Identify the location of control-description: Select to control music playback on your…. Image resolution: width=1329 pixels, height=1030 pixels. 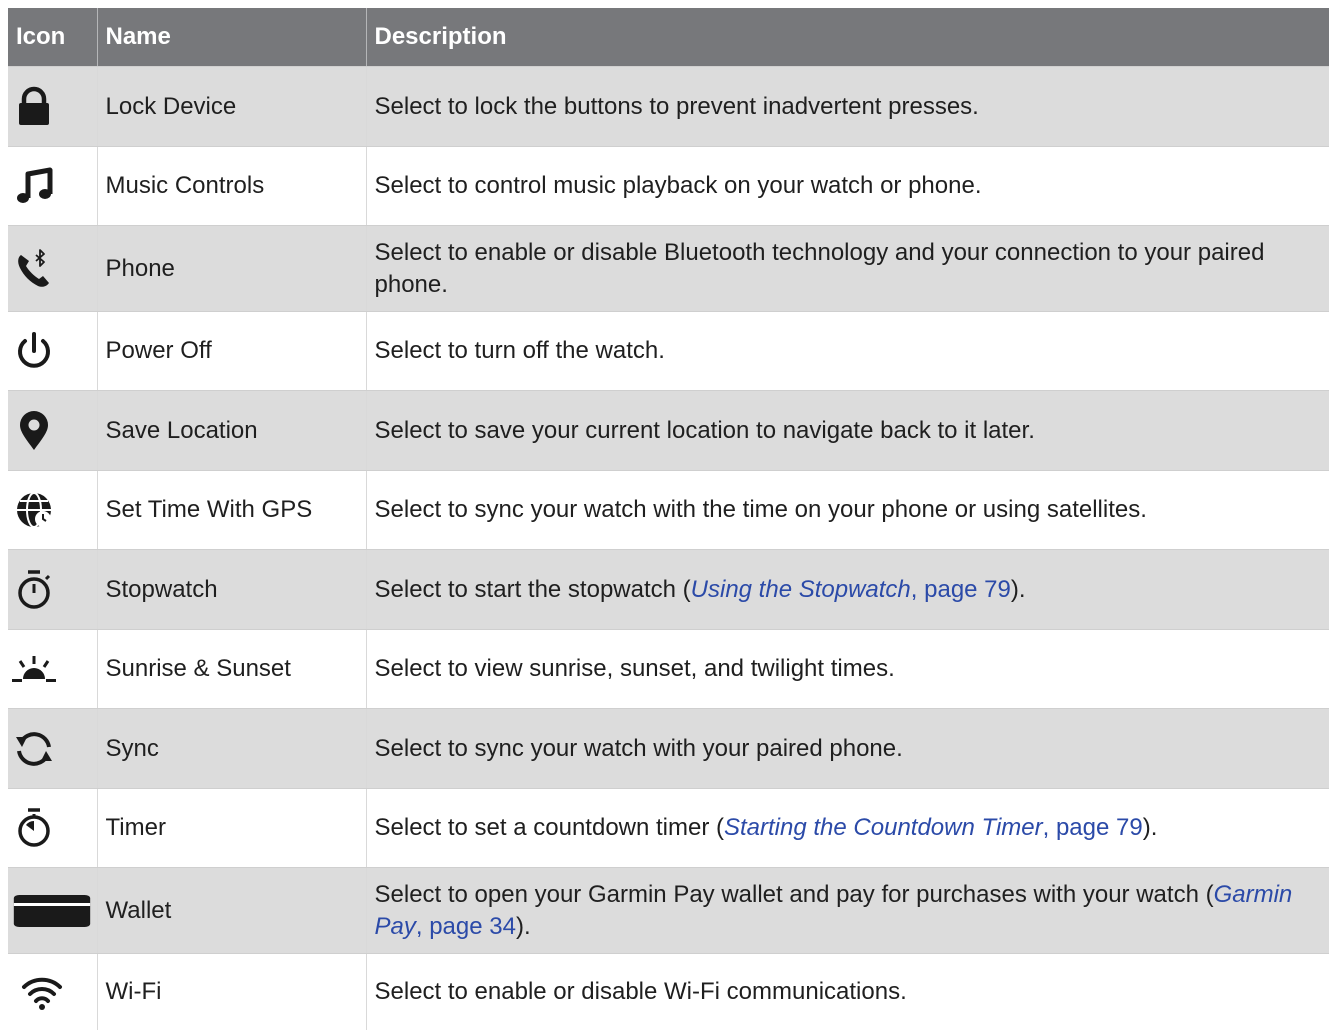
(847, 186).